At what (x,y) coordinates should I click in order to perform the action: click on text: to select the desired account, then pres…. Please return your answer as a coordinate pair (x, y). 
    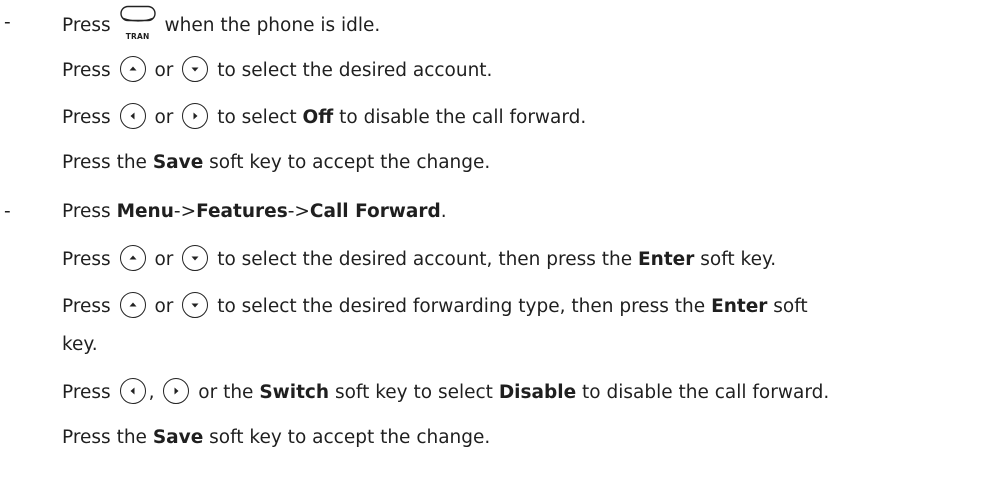
    Looking at the image, I should click on (425, 259).